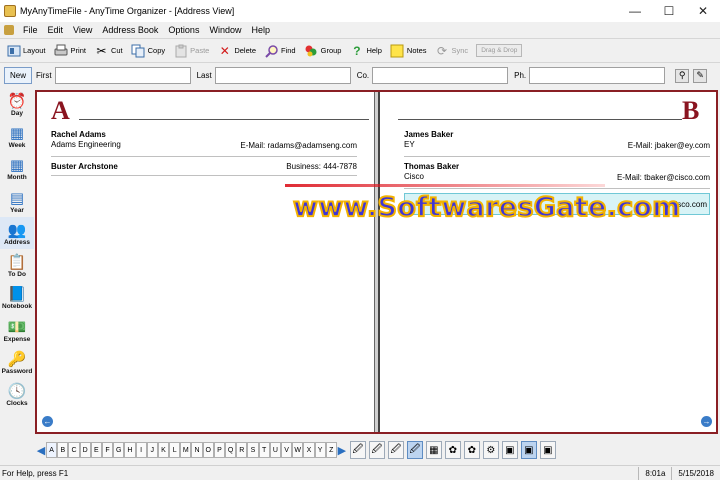  I want to click on menu-options: Options, so click(183, 30).